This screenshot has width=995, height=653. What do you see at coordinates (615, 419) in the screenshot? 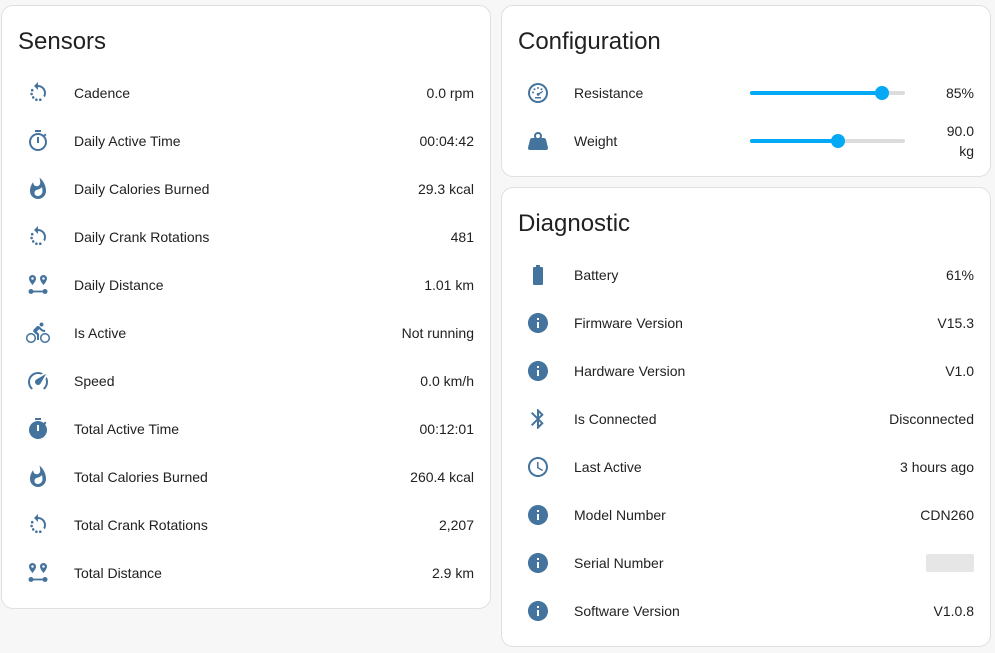
I see `entity-label: Is Connected` at bounding box center [615, 419].